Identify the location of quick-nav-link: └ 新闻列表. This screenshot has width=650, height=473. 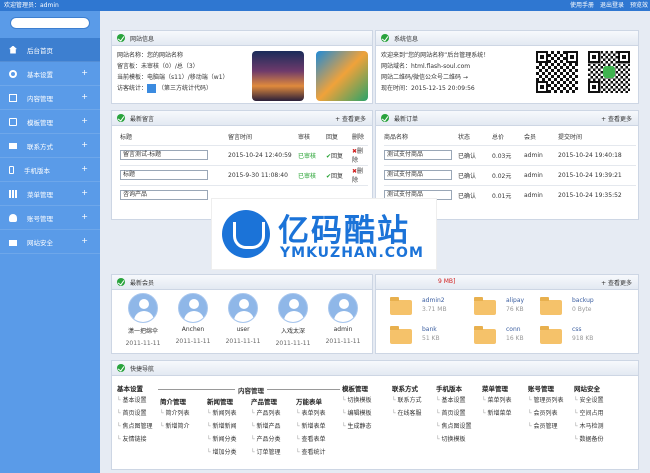
(222, 414).